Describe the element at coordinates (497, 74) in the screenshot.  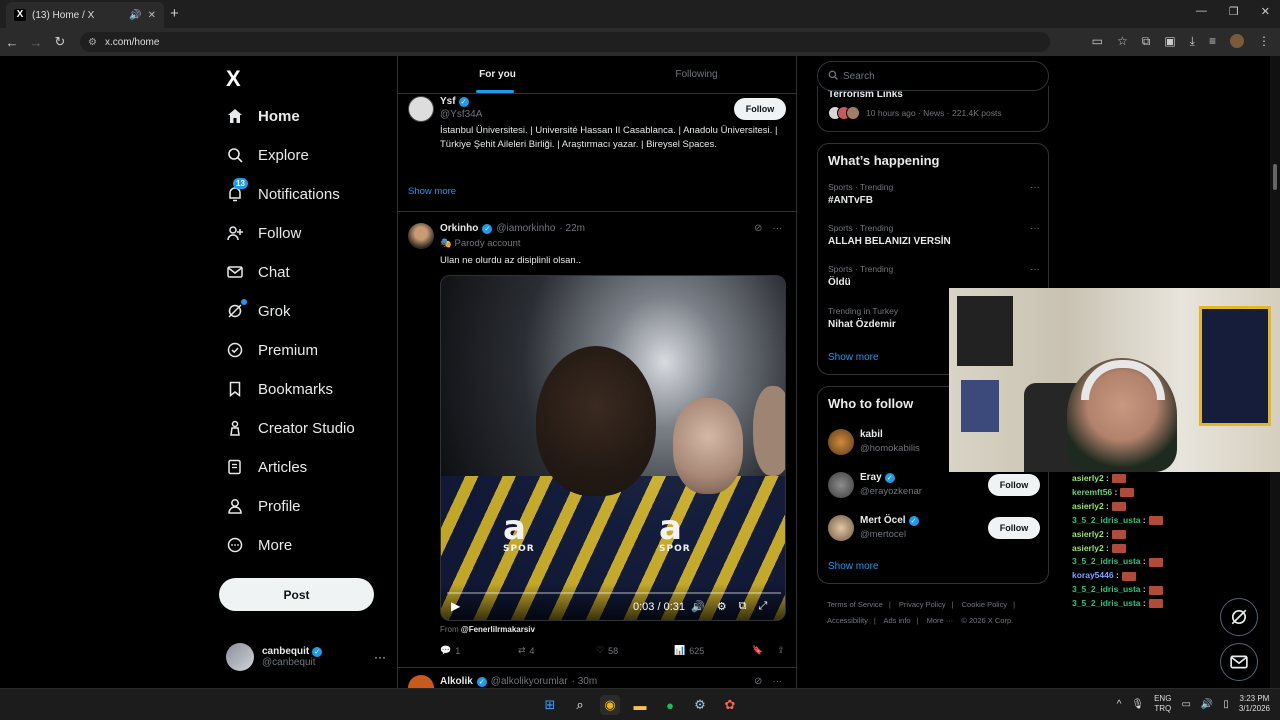
I see `tab-for-you: For you` at that location.